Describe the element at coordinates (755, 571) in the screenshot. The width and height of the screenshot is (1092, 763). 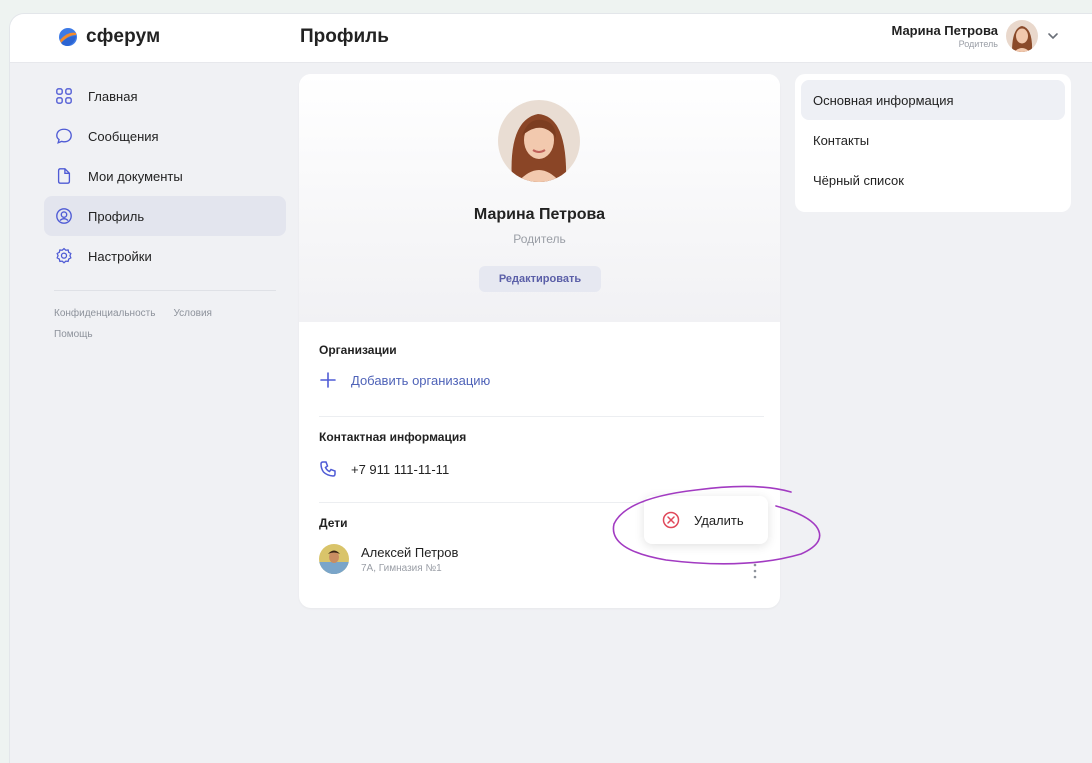
I see `more-options-icon` at that location.